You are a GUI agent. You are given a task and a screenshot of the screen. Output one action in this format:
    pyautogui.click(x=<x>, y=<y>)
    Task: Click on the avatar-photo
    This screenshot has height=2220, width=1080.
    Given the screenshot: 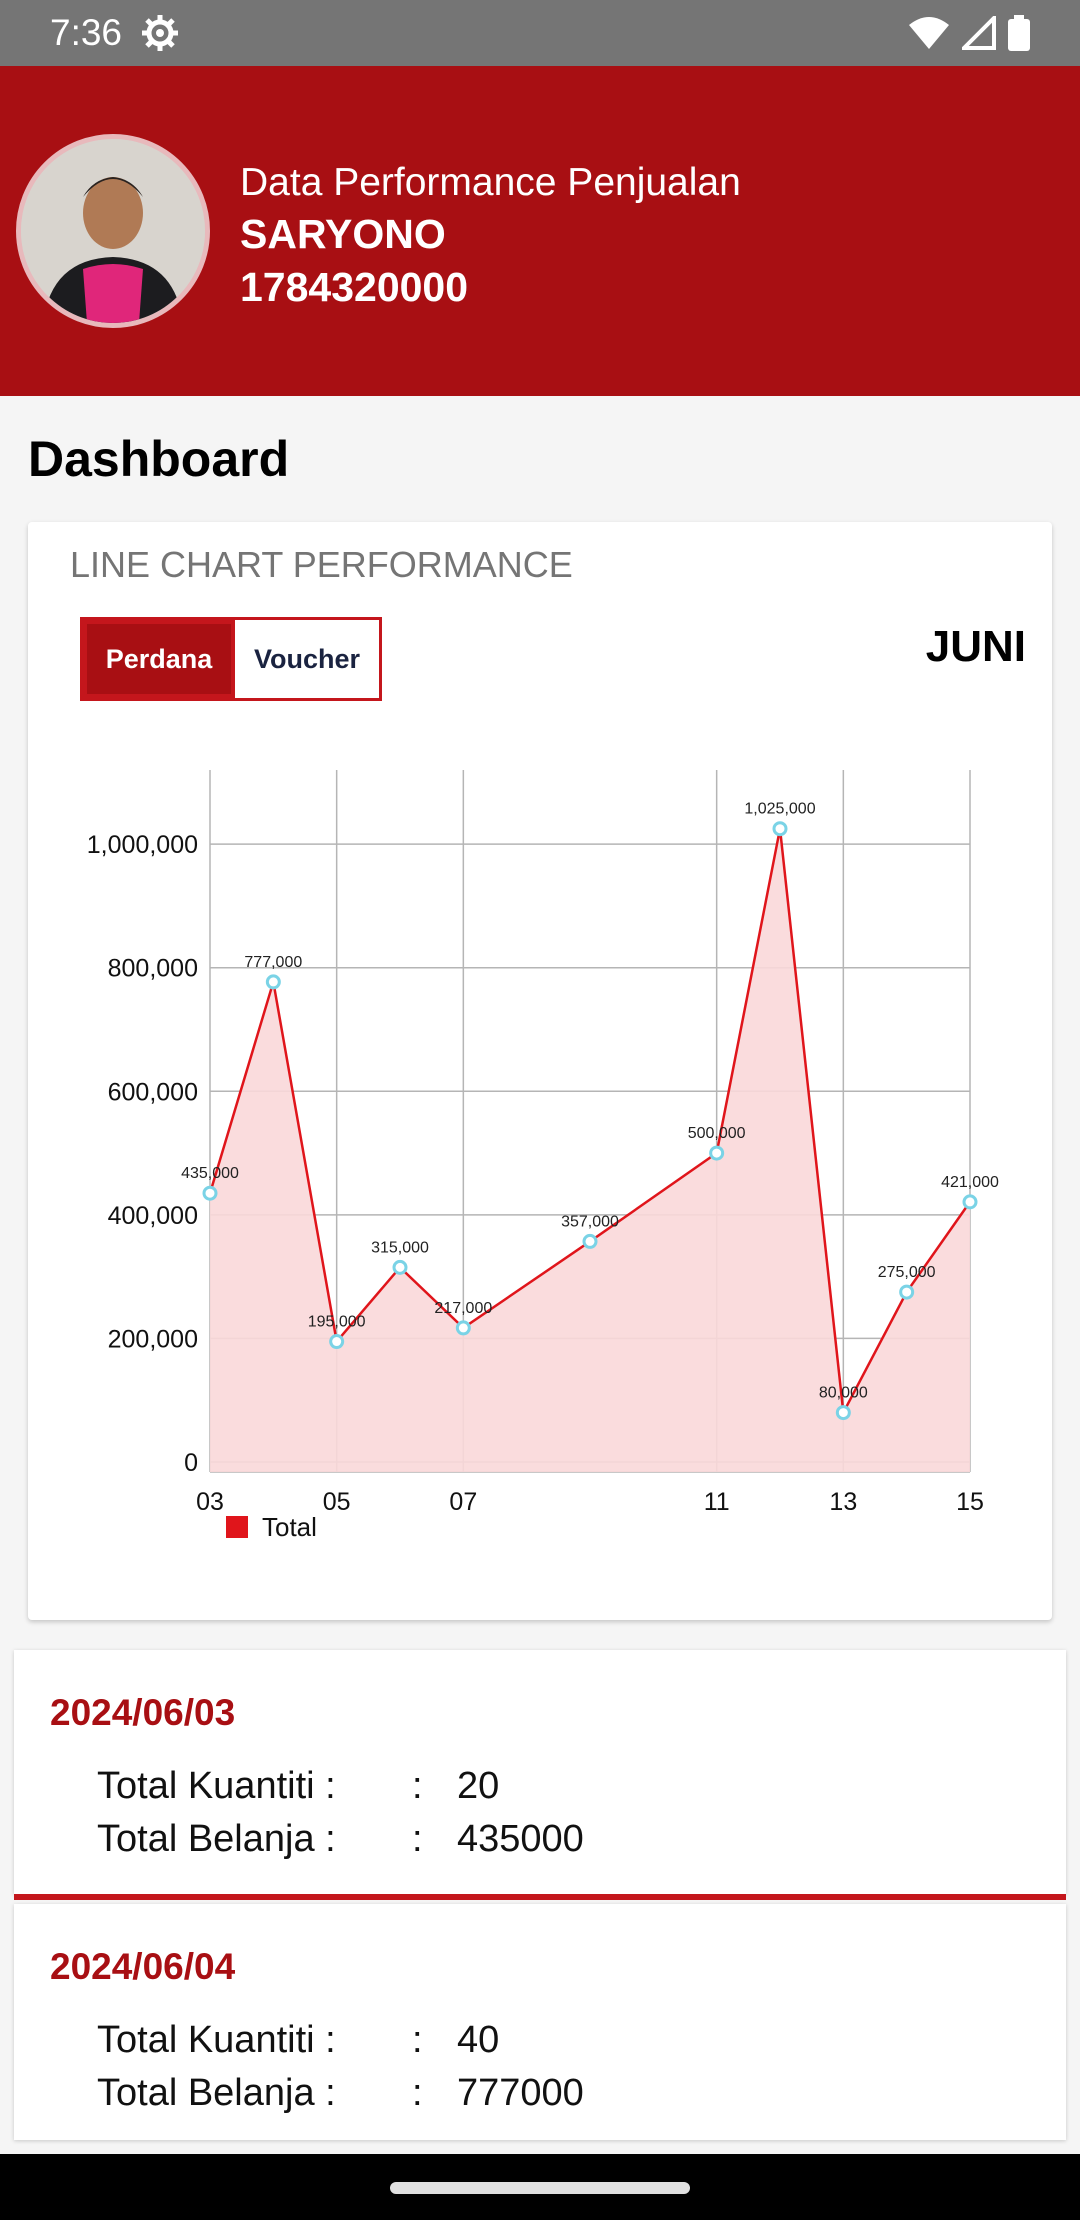 What is the action you would take?
    pyautogui.click(x=113, y=231)
    